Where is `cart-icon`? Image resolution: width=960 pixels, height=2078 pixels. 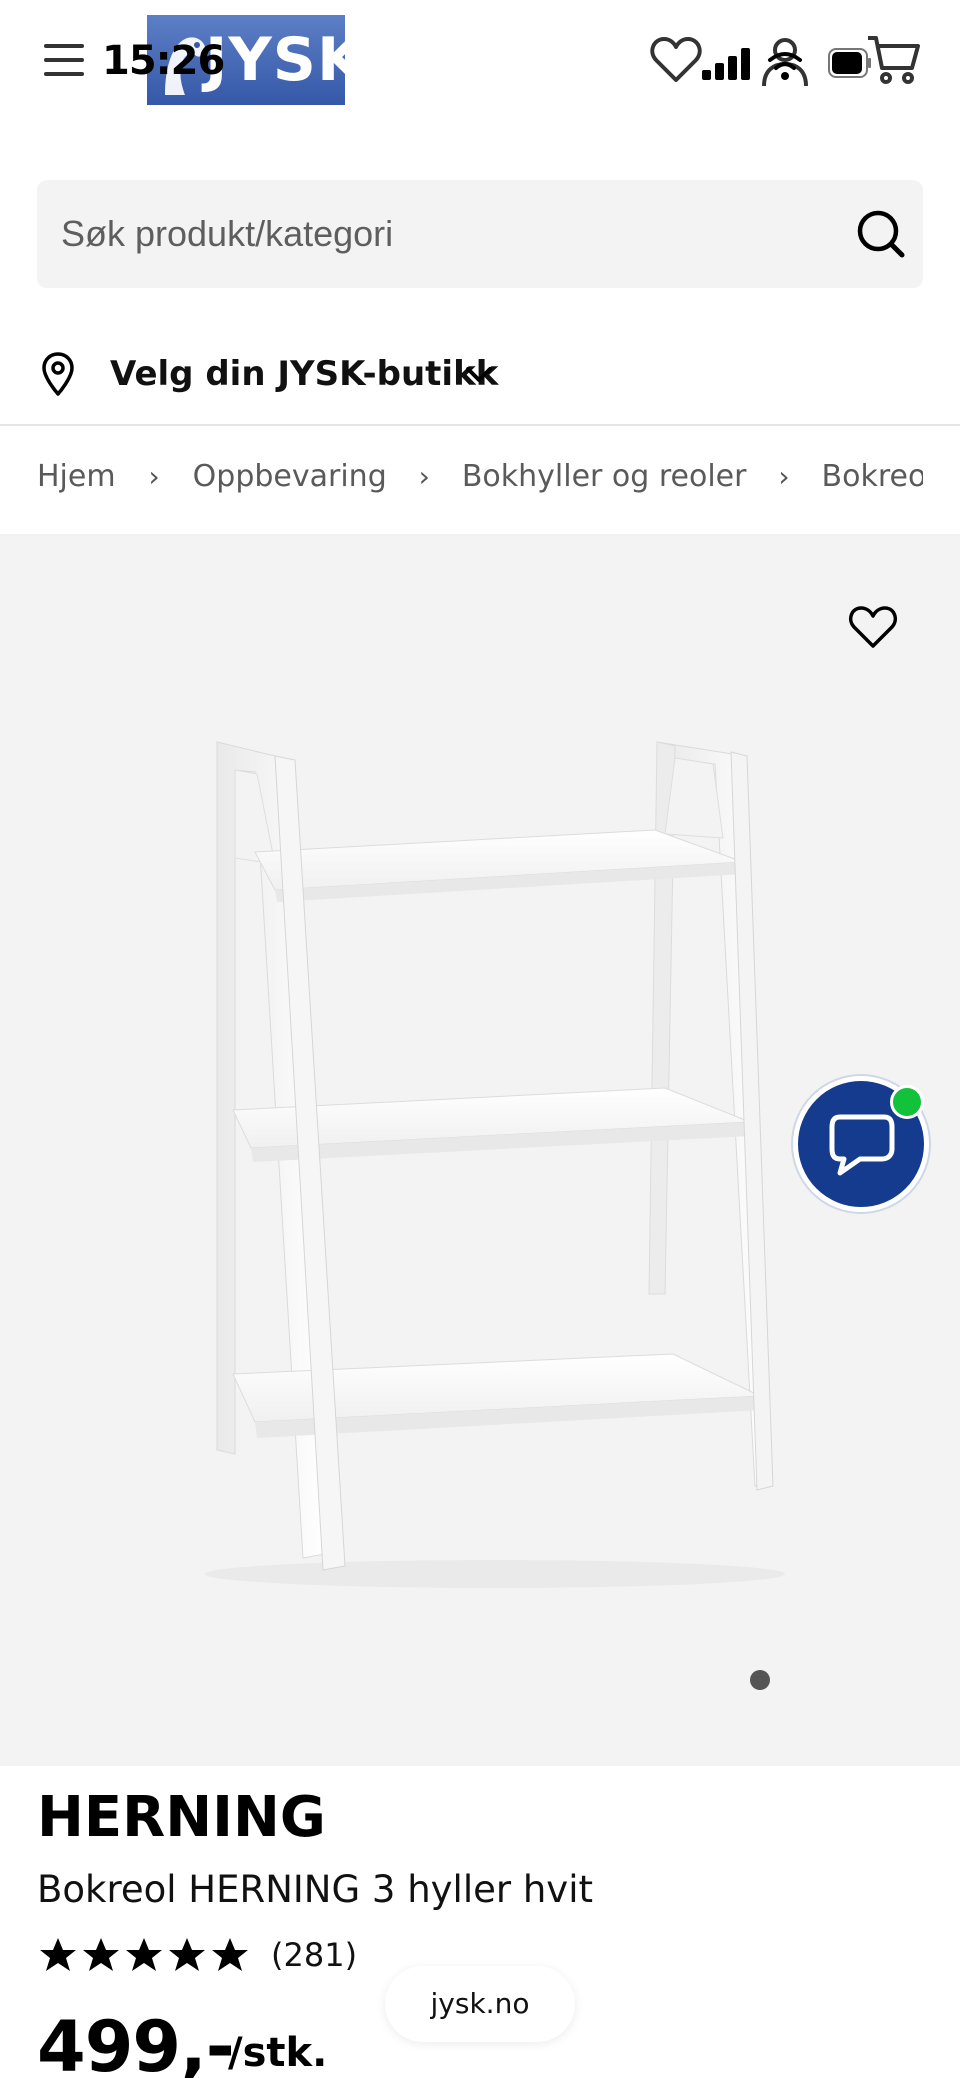
cart-icon is located at coordinates (893, 60).